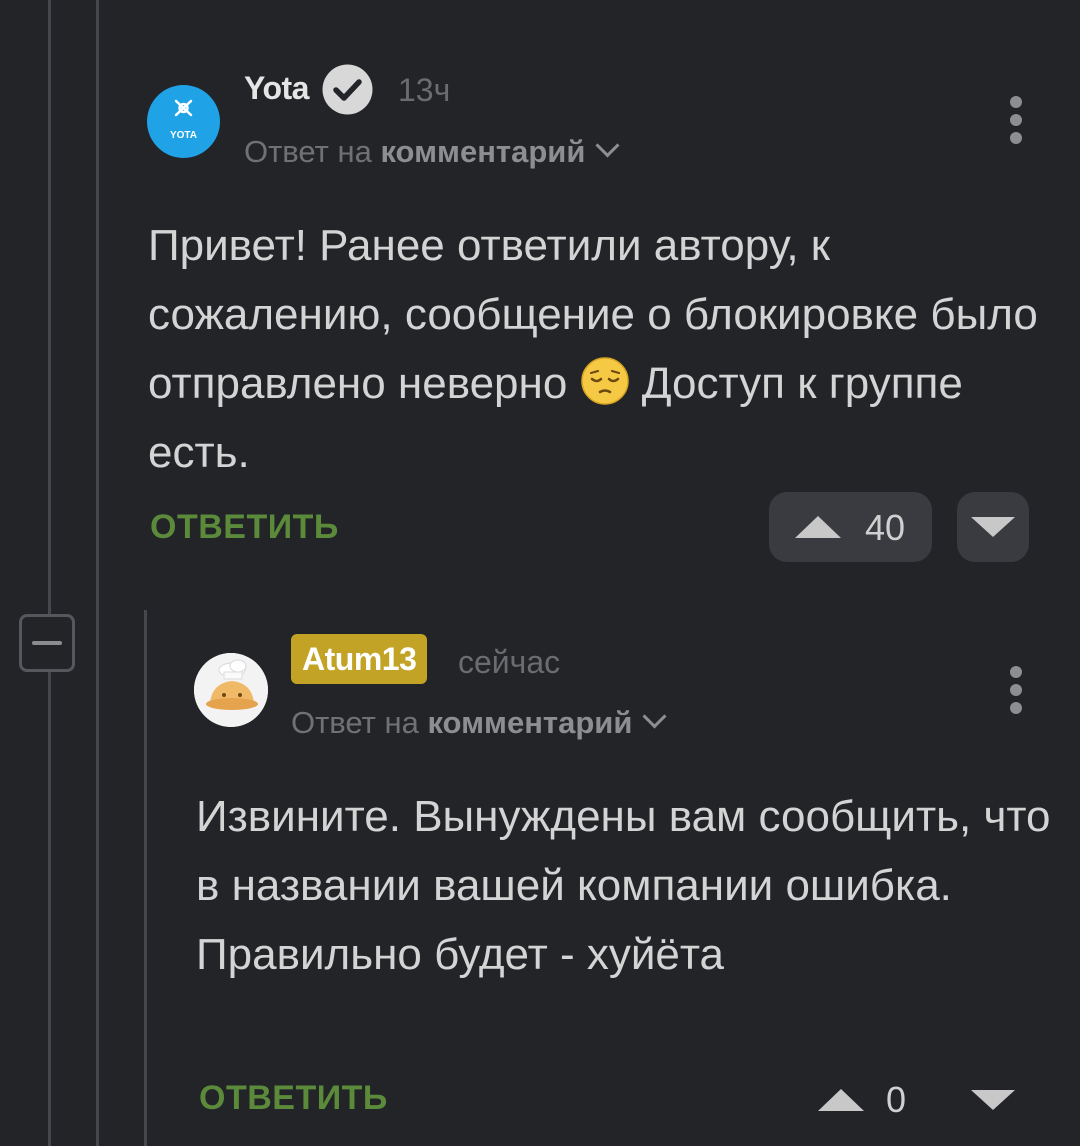 The image size is (1080, 1146). What do you see at coordinates (231, 690) in the screenshot?
I see `avatar` at bounding box center [231, 690].